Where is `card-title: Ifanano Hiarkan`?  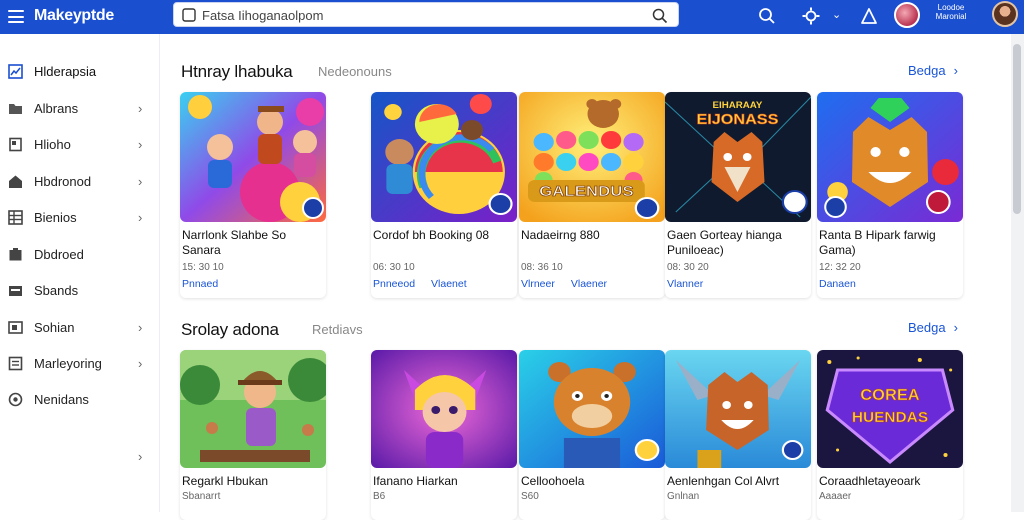
card-title: Ifanano Hiarkan is located at coordinates (444, 481).